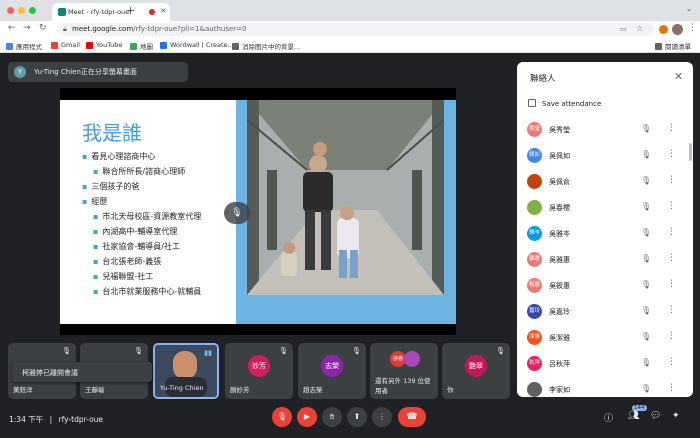  Describe the element at coordinates (24, 46) in the screenshot. I see `bookmark-apps: 應用程式` at that location.